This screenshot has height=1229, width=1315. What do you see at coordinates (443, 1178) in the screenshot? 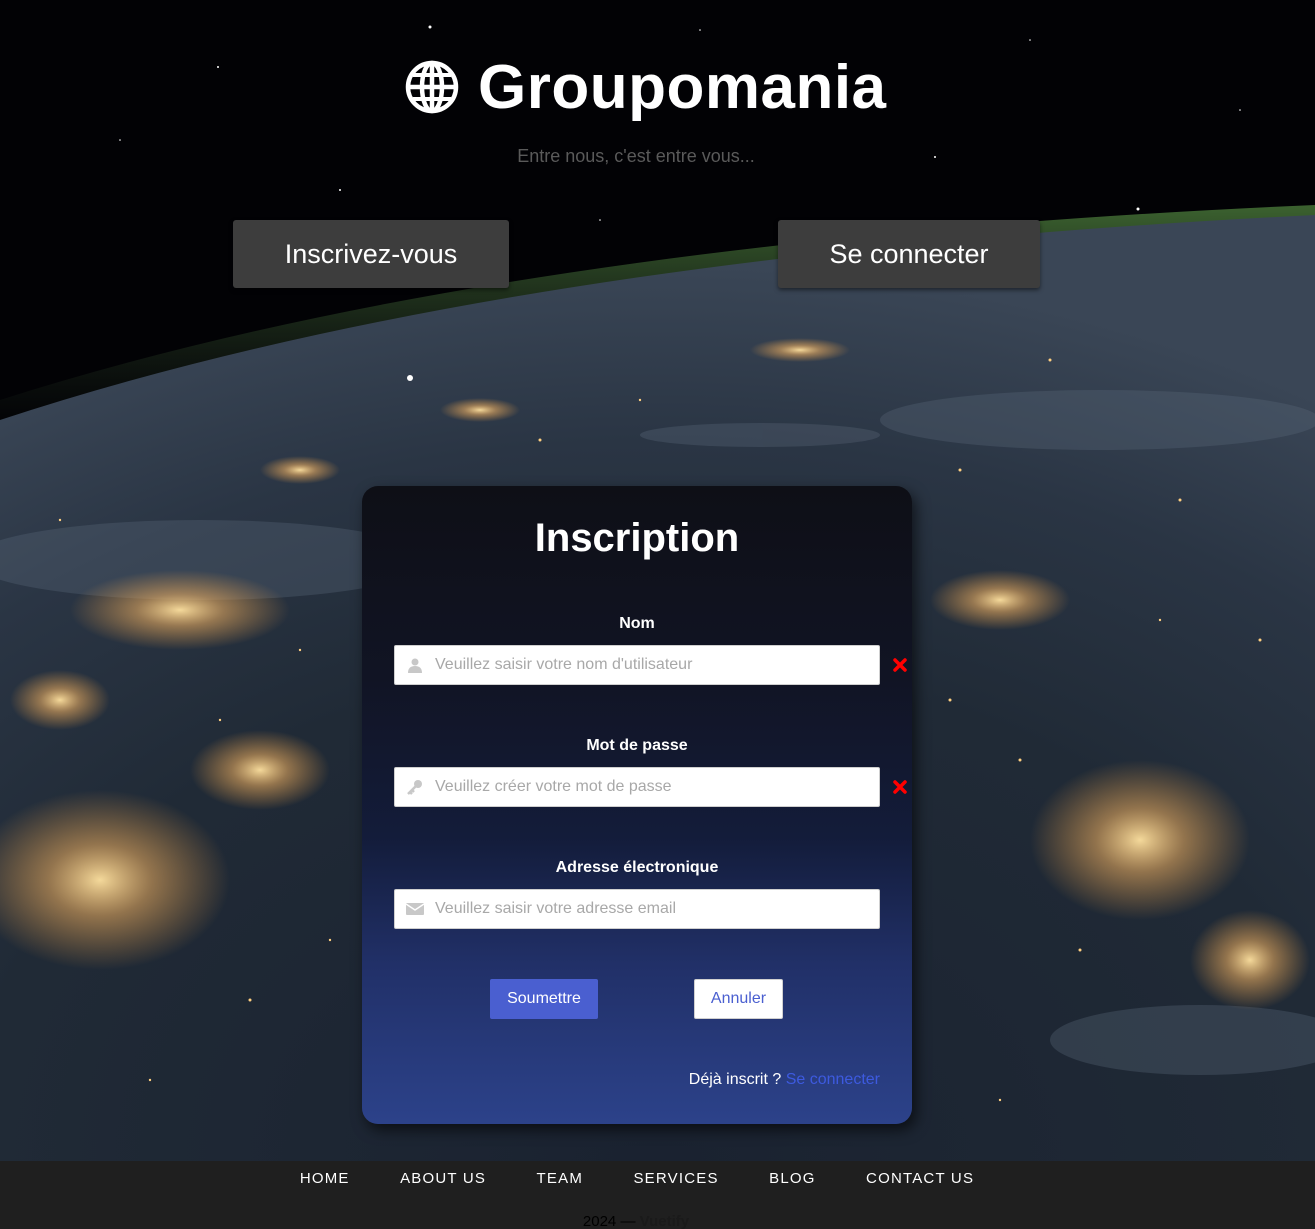
I see `footer-link-about-us: ABOUT US` at bounding box center [443, 1178].